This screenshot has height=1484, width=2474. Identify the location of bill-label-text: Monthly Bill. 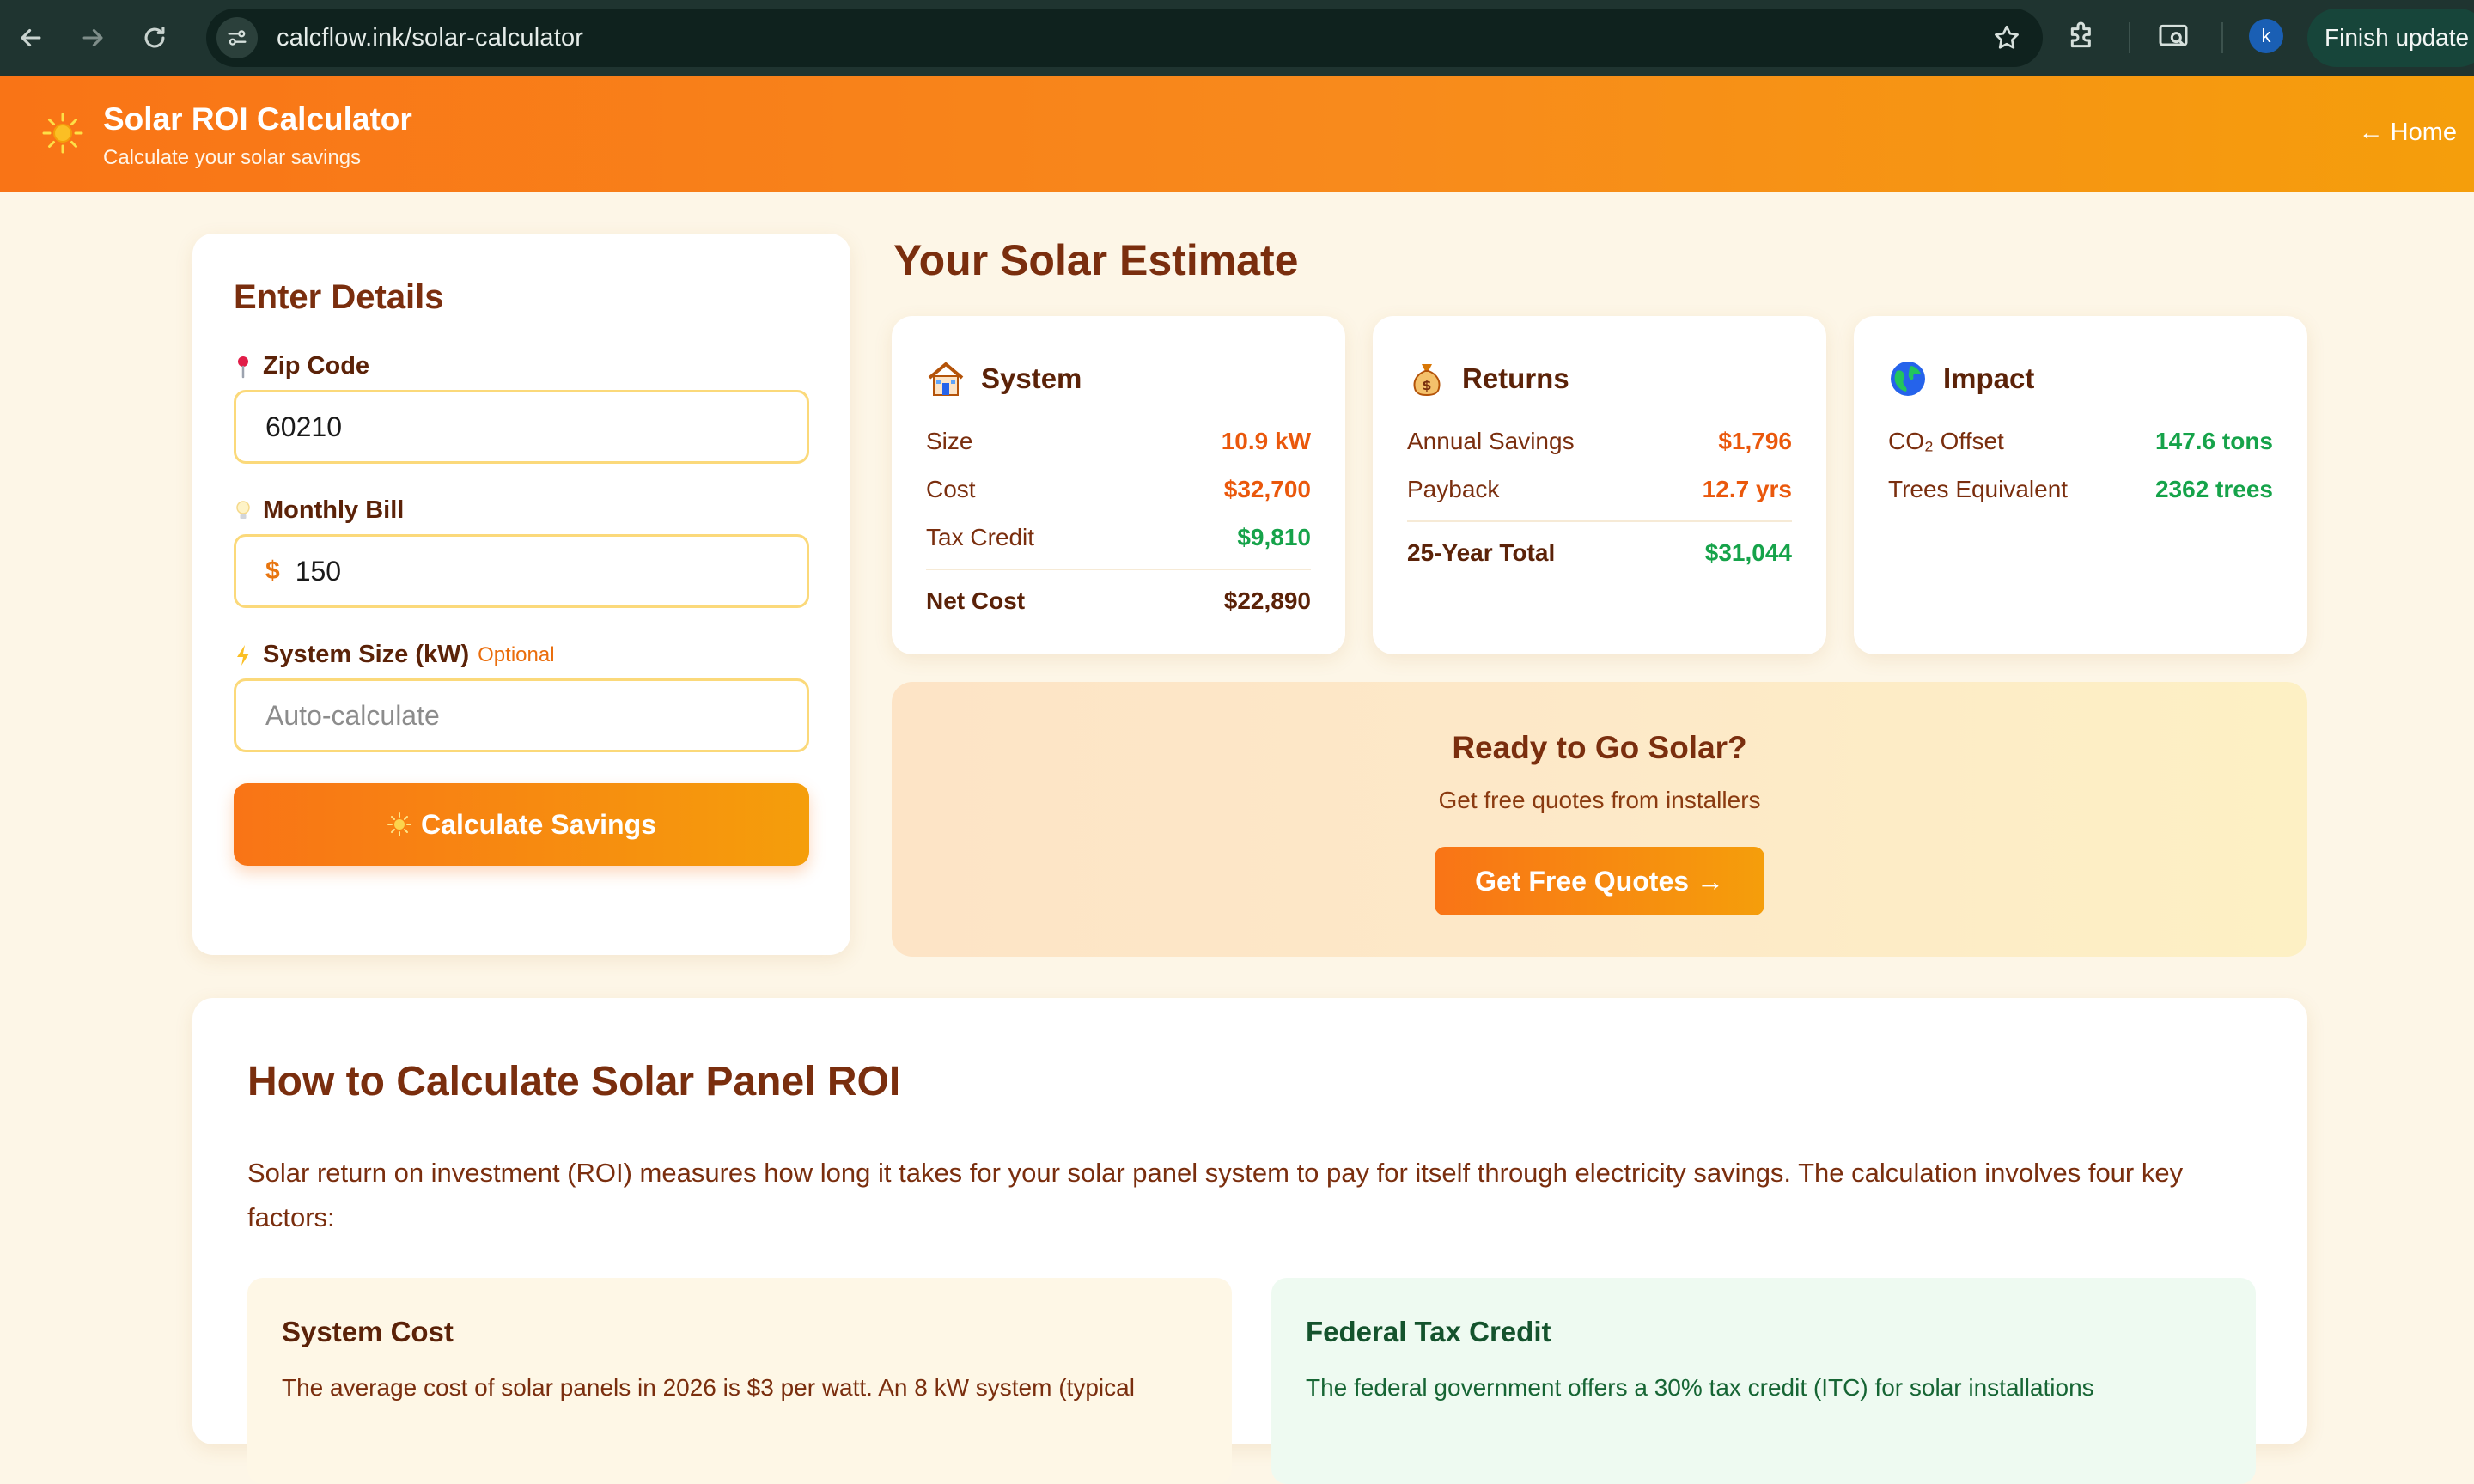
(334, 510).